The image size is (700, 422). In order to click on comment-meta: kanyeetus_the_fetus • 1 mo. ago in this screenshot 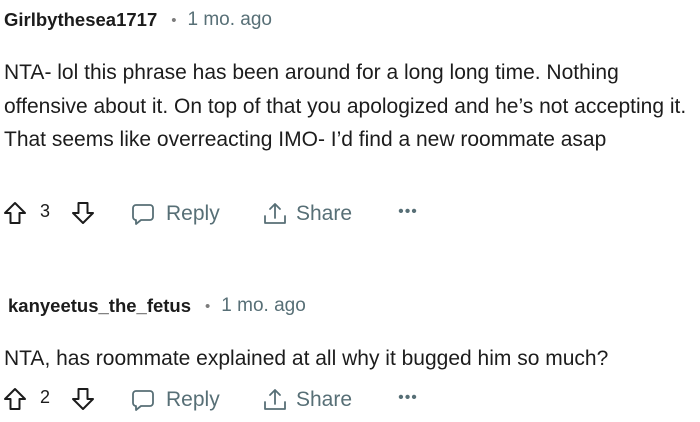, I will do `click(157, 306)`.